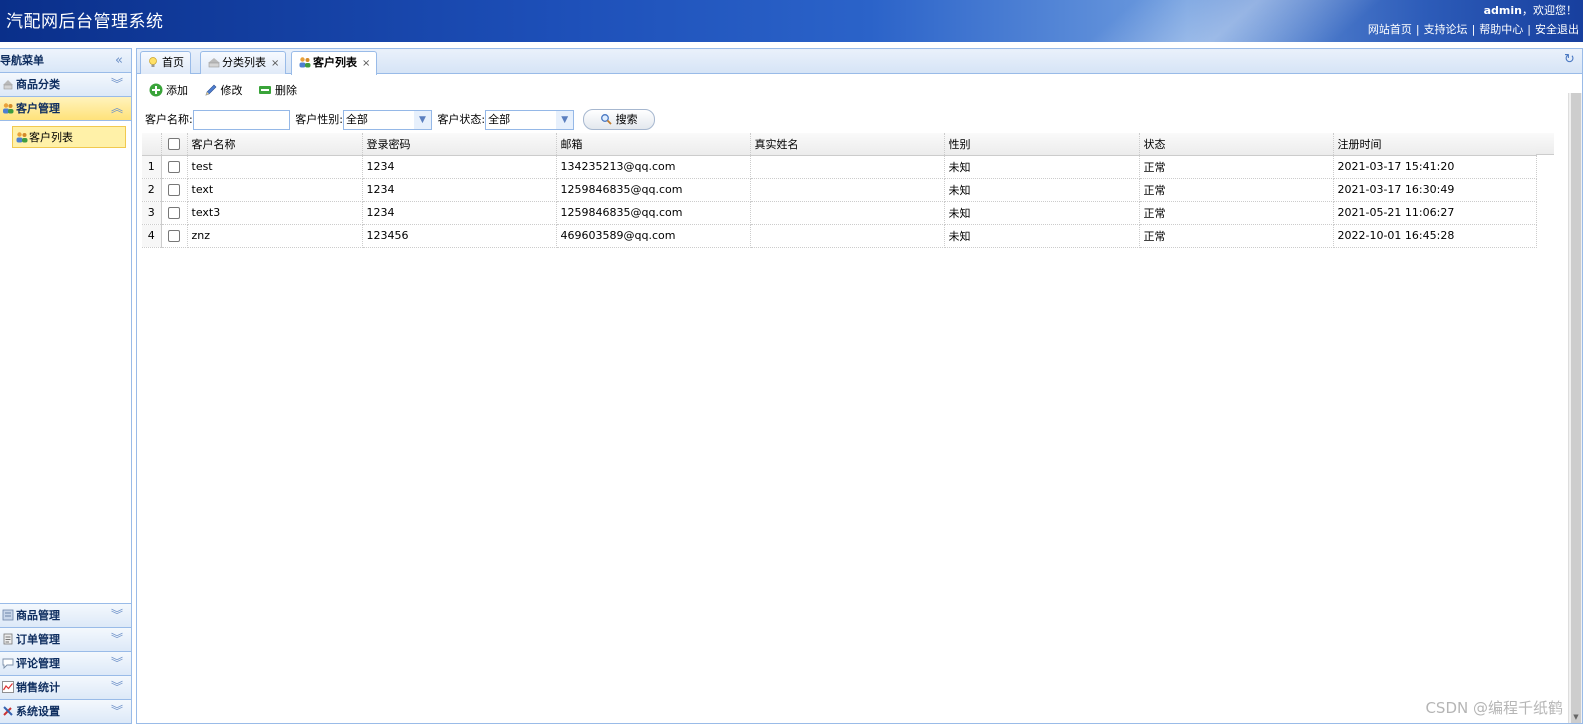 The image size is (1583, 724). I want to click on sidebar-item-customer-list: 客户列表, so click(69, 137).